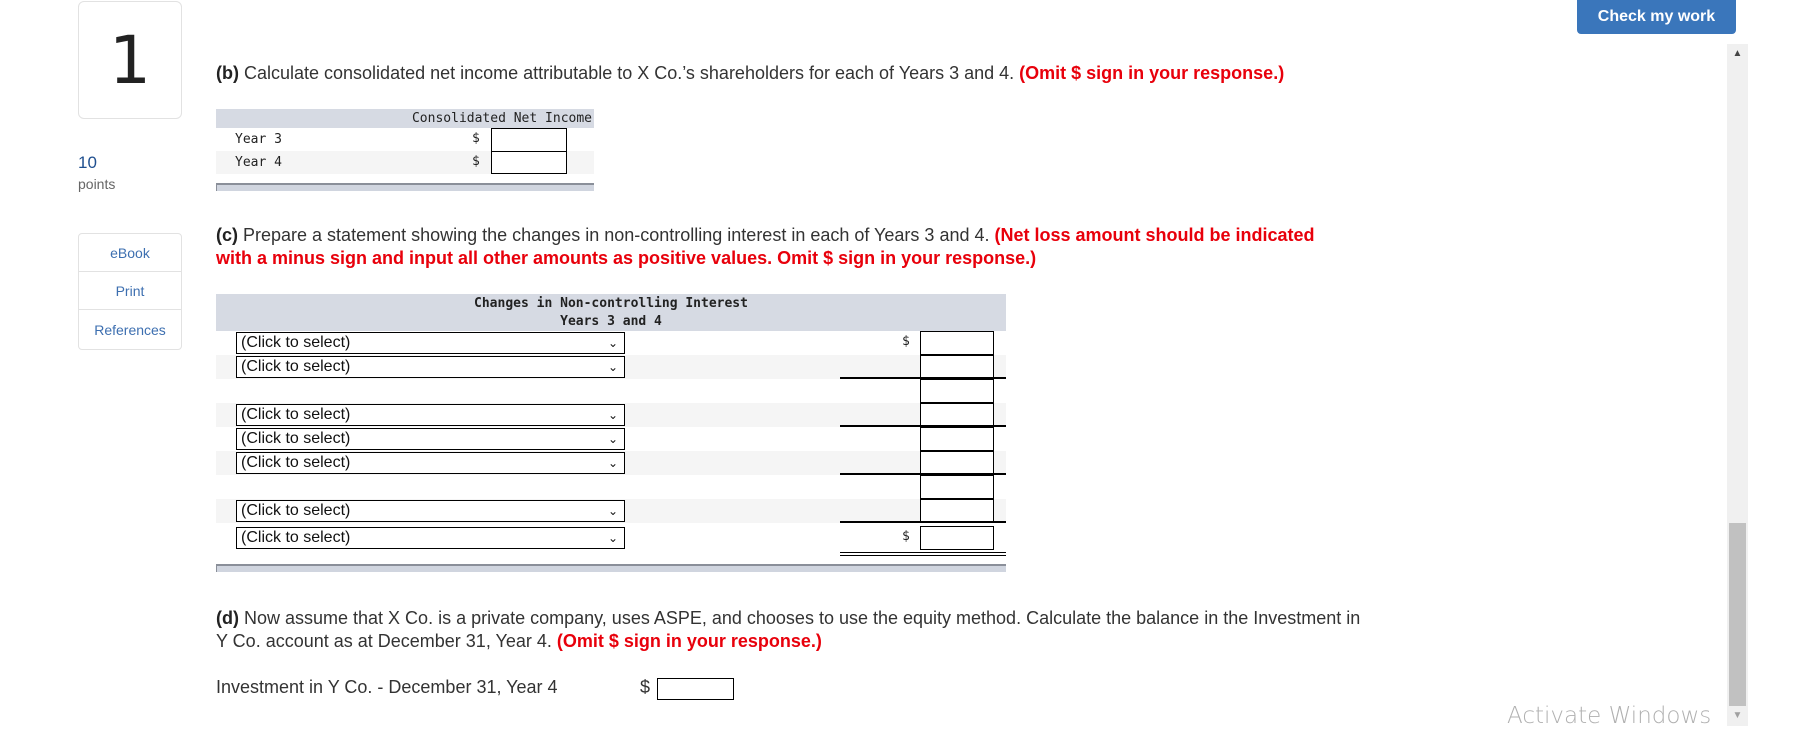  What do you see at coordinates (430, 343) in the screenshot?
I see `row-1-select: (Click to select) ⌄` at bounding box center [430, 343].